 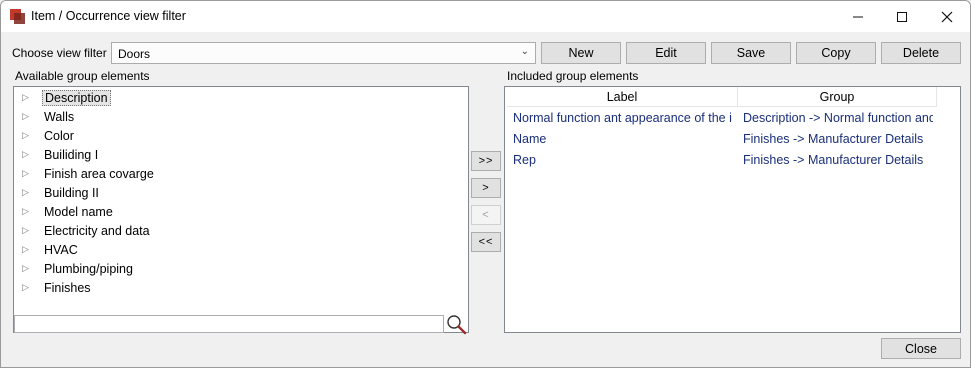 I want to click on tree-item: ▷ Finish area covarge, so click(x=89, y=173).